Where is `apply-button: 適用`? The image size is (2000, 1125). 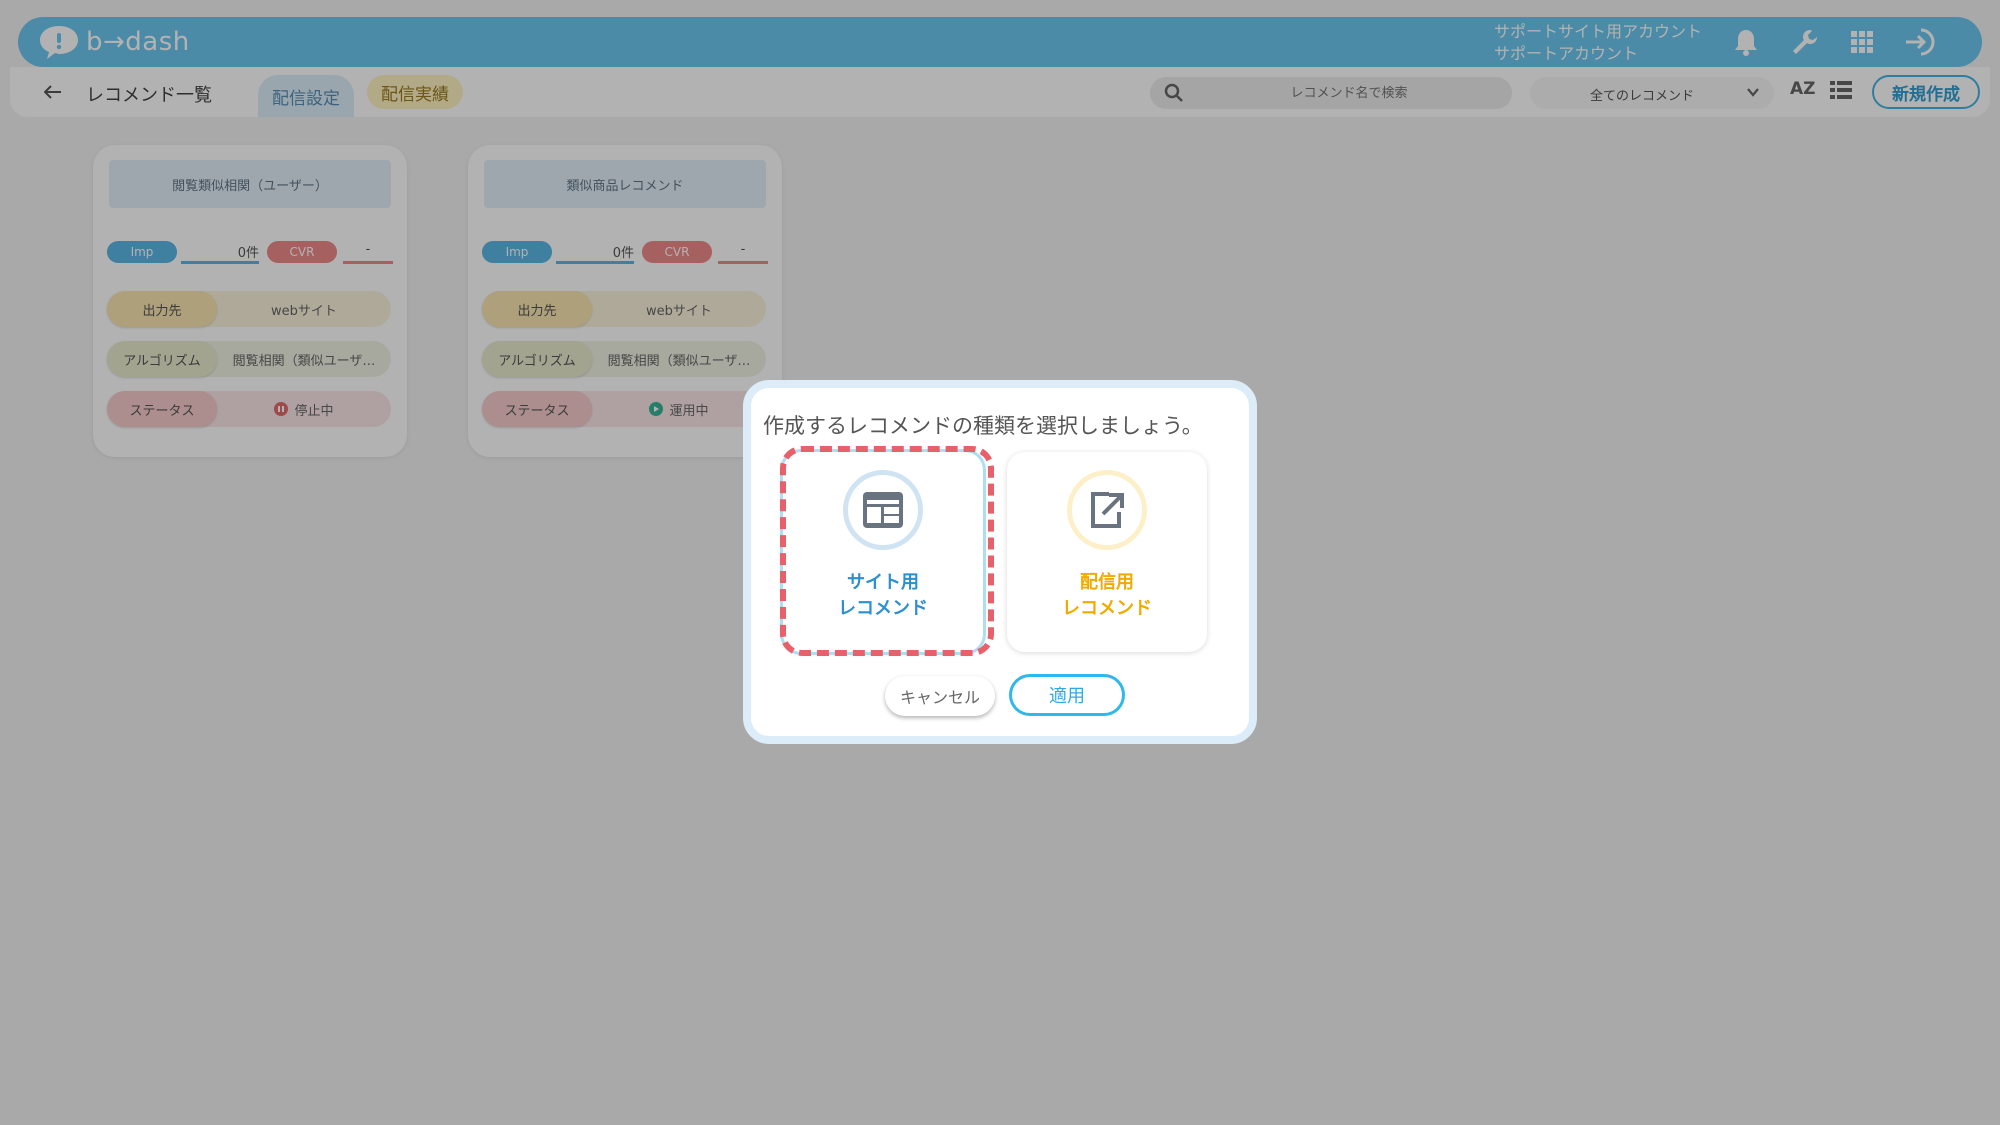
apply-button: 適用 is located at coordinates (1067, 695).